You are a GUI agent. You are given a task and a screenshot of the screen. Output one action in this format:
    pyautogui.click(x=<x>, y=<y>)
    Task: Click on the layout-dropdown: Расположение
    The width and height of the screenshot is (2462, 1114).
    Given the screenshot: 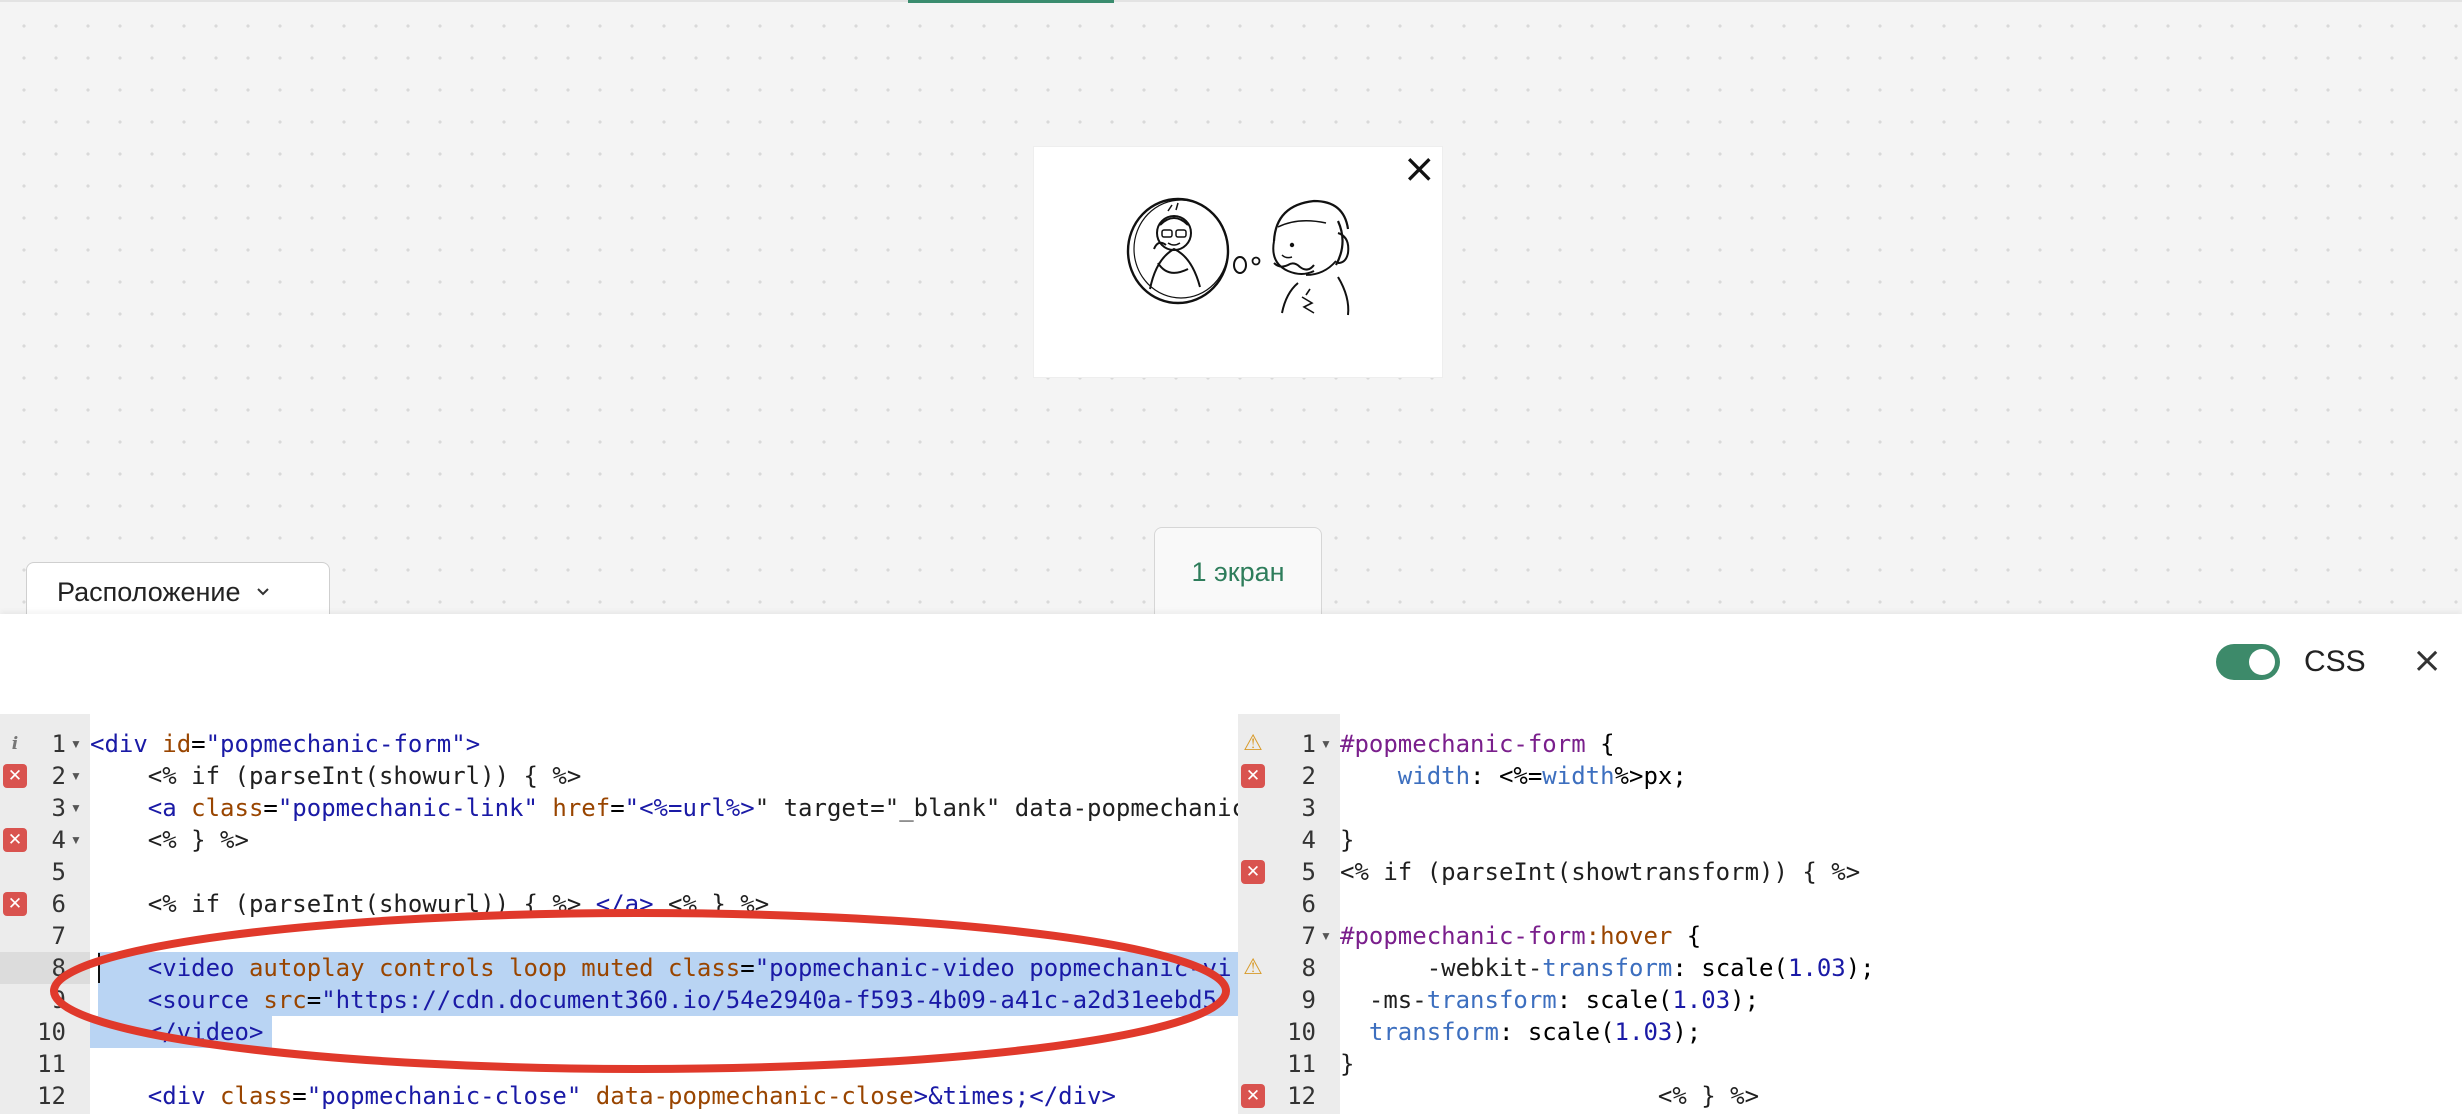 What is the action you would take?
    pyautogui.click(x=178, y=592)
    